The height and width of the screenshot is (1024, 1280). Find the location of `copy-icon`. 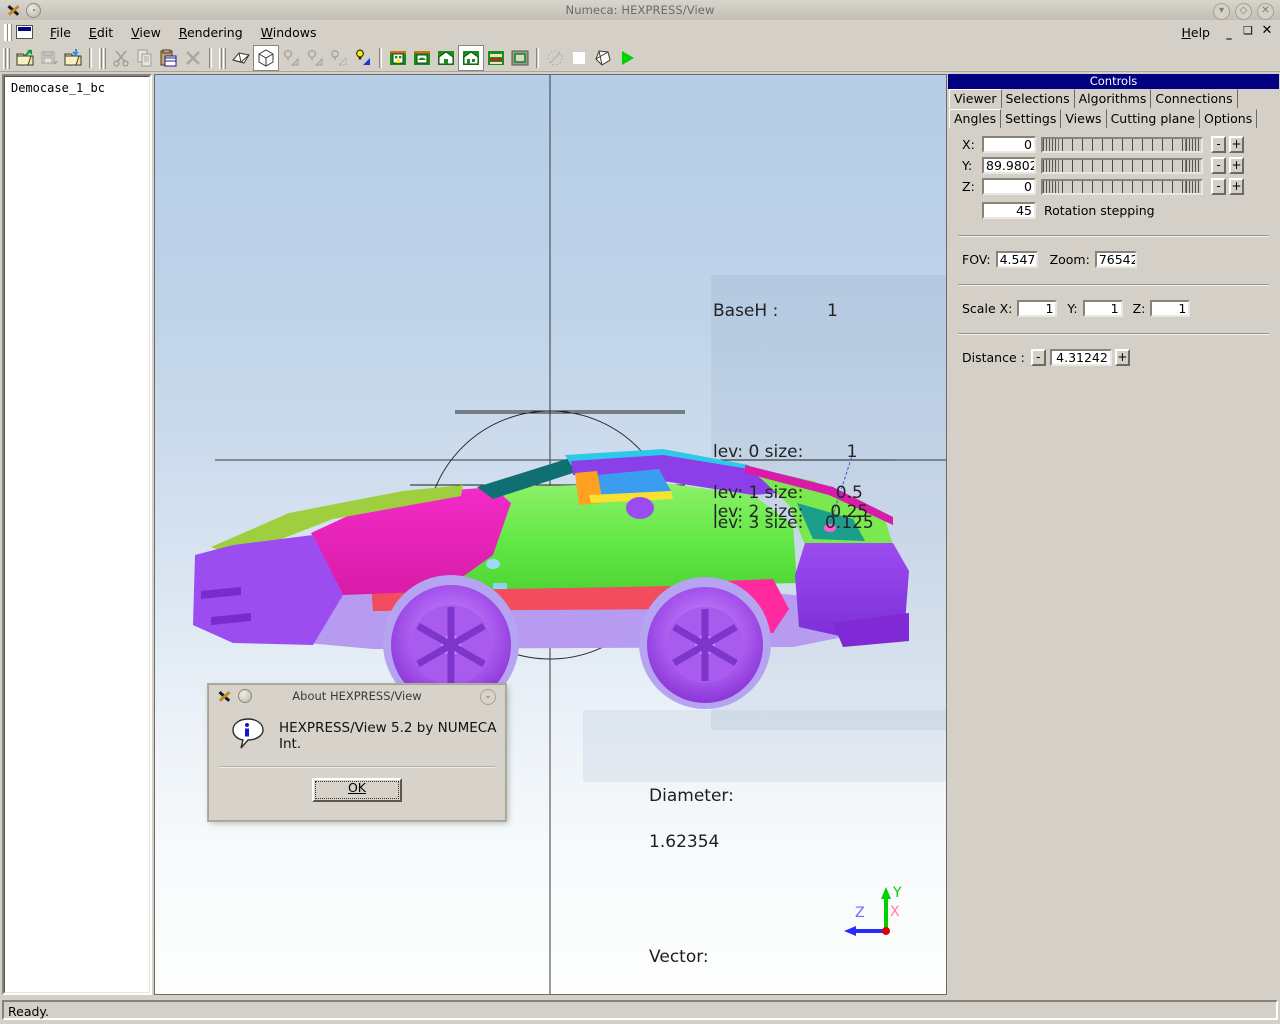

copy-icon is located at coordinates (145, 58).